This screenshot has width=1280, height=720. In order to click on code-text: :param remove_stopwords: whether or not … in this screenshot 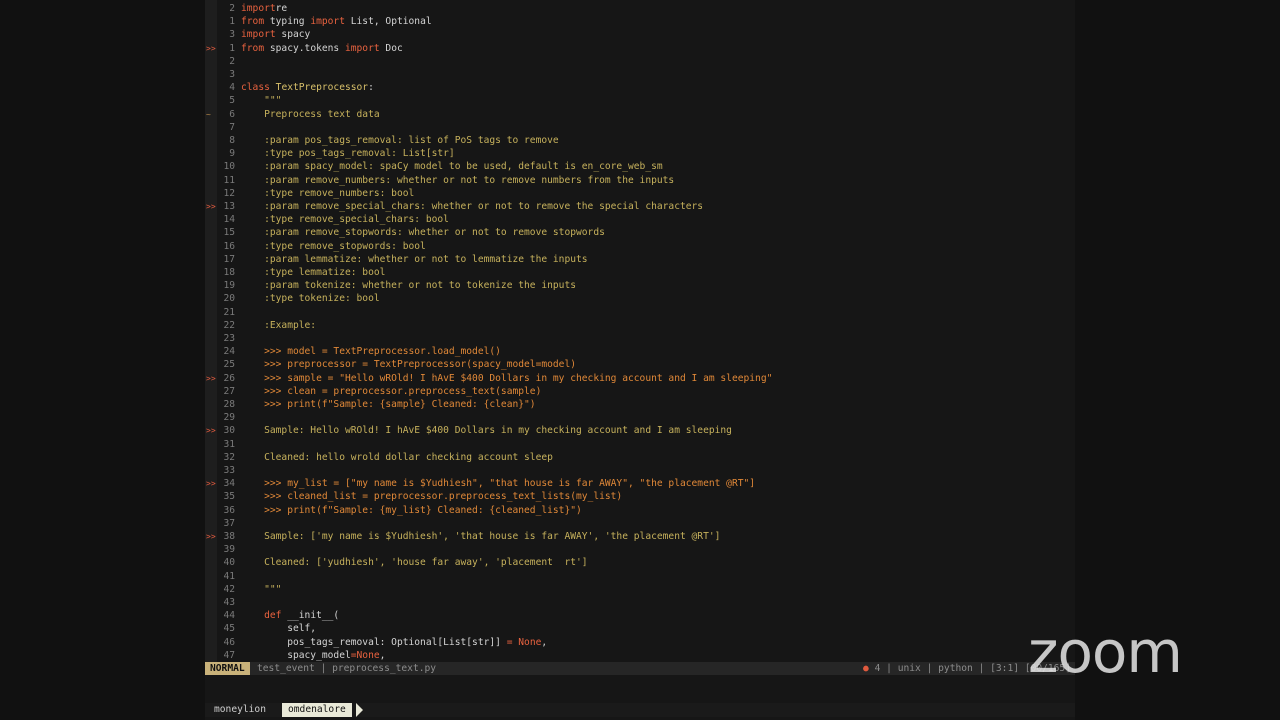, I will do `click(423, 233)`.